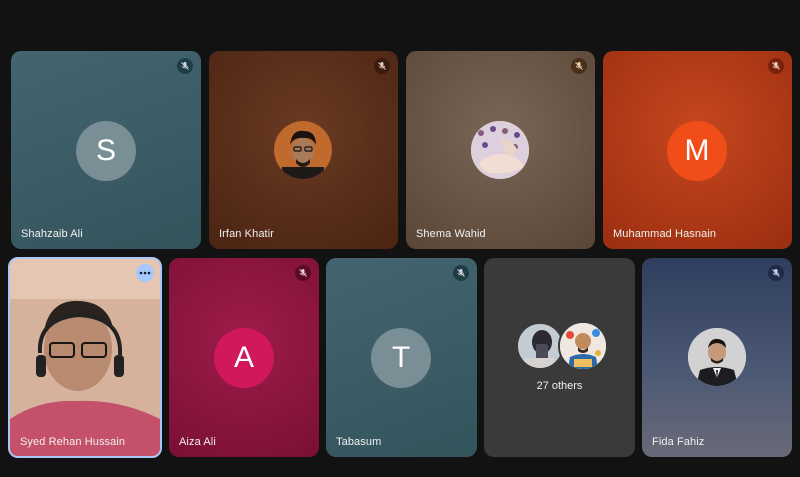 The width and height of the screenshot is (800, 477). I want to click on participant-tile-muhammad-hasnain: M Muhammad Hasnain, so click(697, 150).